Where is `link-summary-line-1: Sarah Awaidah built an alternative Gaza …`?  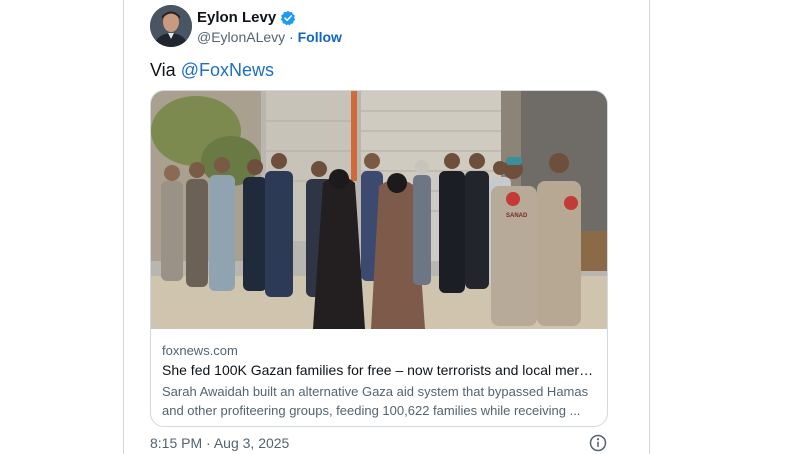 link-summary-line-1: Sarah Awaidah built an alternative Gaza … is located at coordinates (375, 391).